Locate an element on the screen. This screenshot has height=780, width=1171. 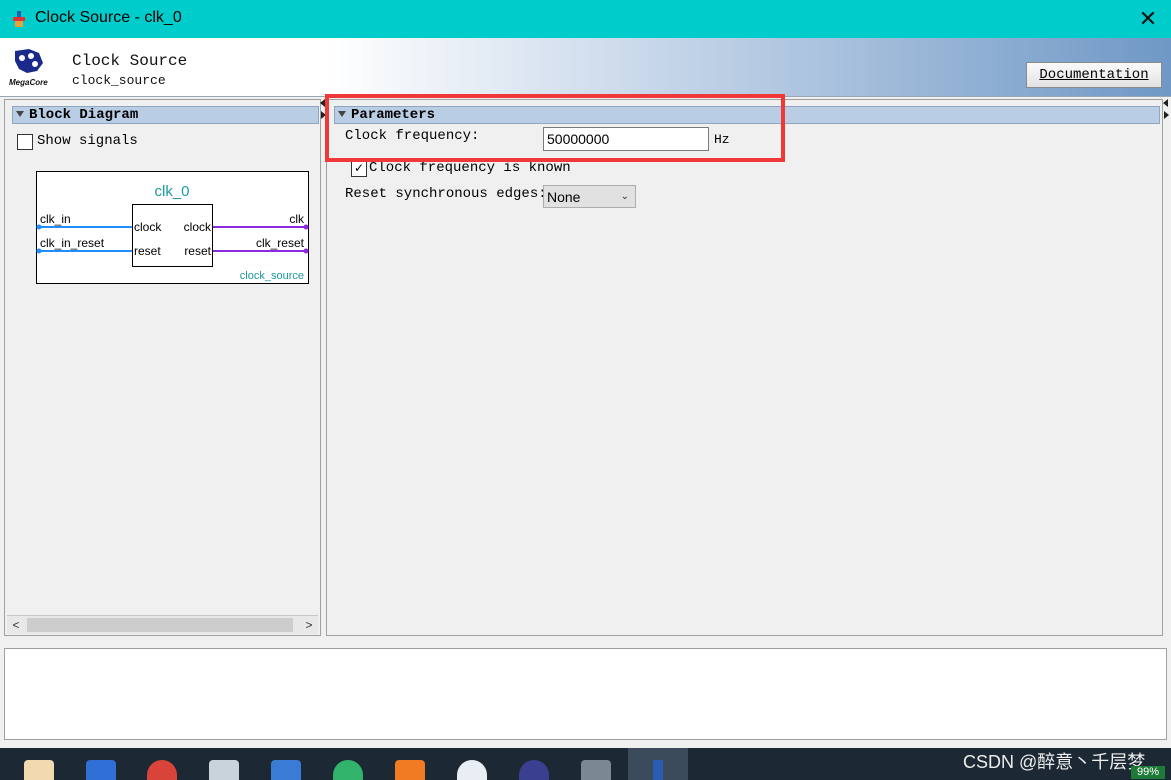
annotation-highlight-box is located at coordinates (555, 128).